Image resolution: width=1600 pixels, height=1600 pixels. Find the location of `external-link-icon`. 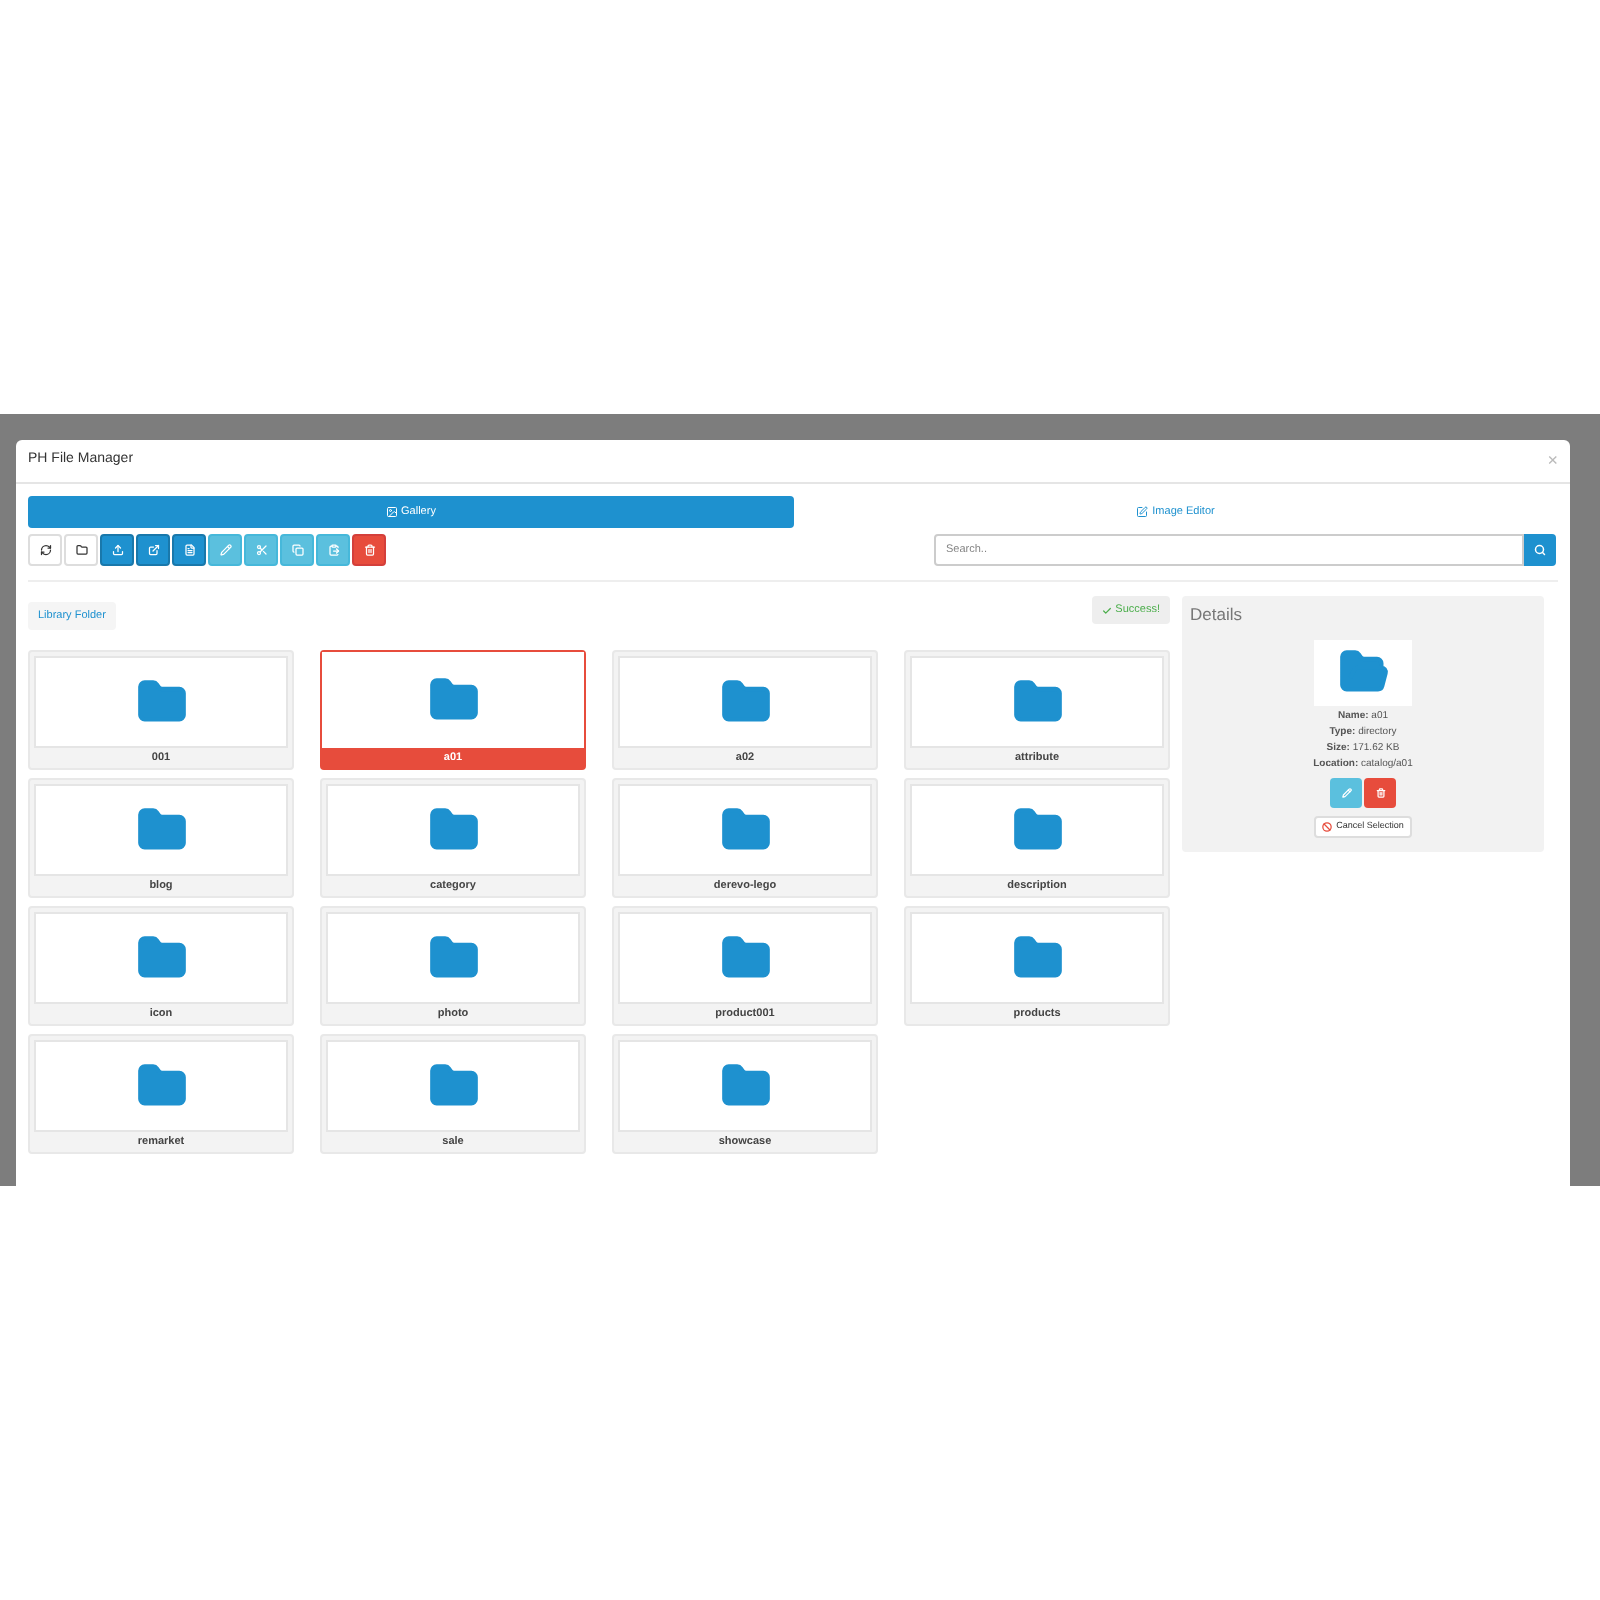

external-link-icon is located at coordinates (153, 550).